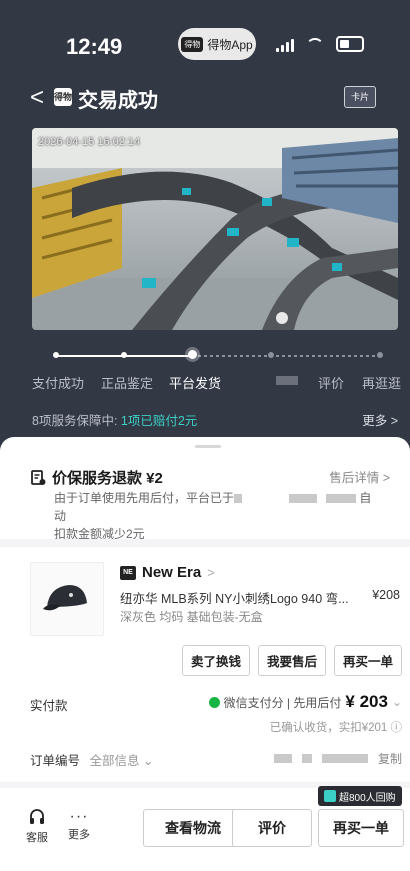 The image size is (410, 871). I want to click on brand-link: NE New Era >, so click(167, 572).